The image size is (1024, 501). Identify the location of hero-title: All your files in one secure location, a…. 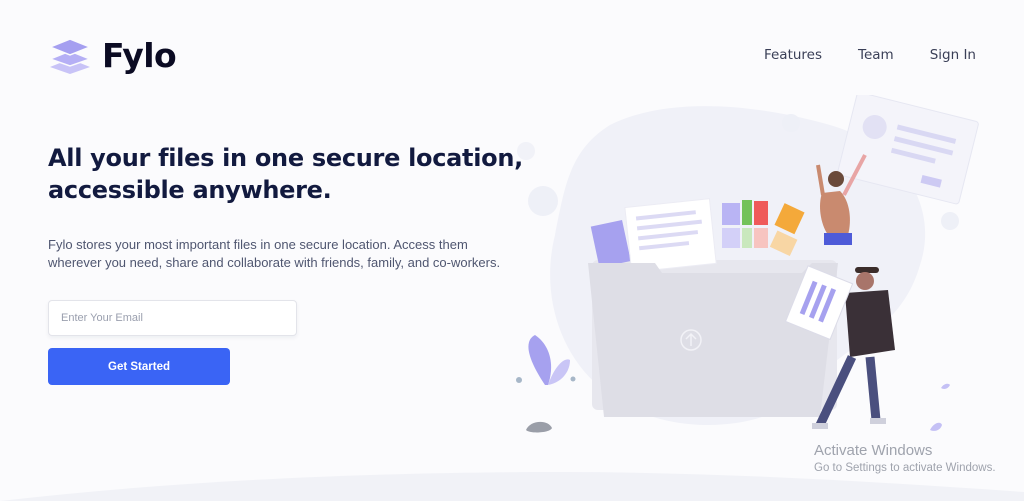
(288, 174).